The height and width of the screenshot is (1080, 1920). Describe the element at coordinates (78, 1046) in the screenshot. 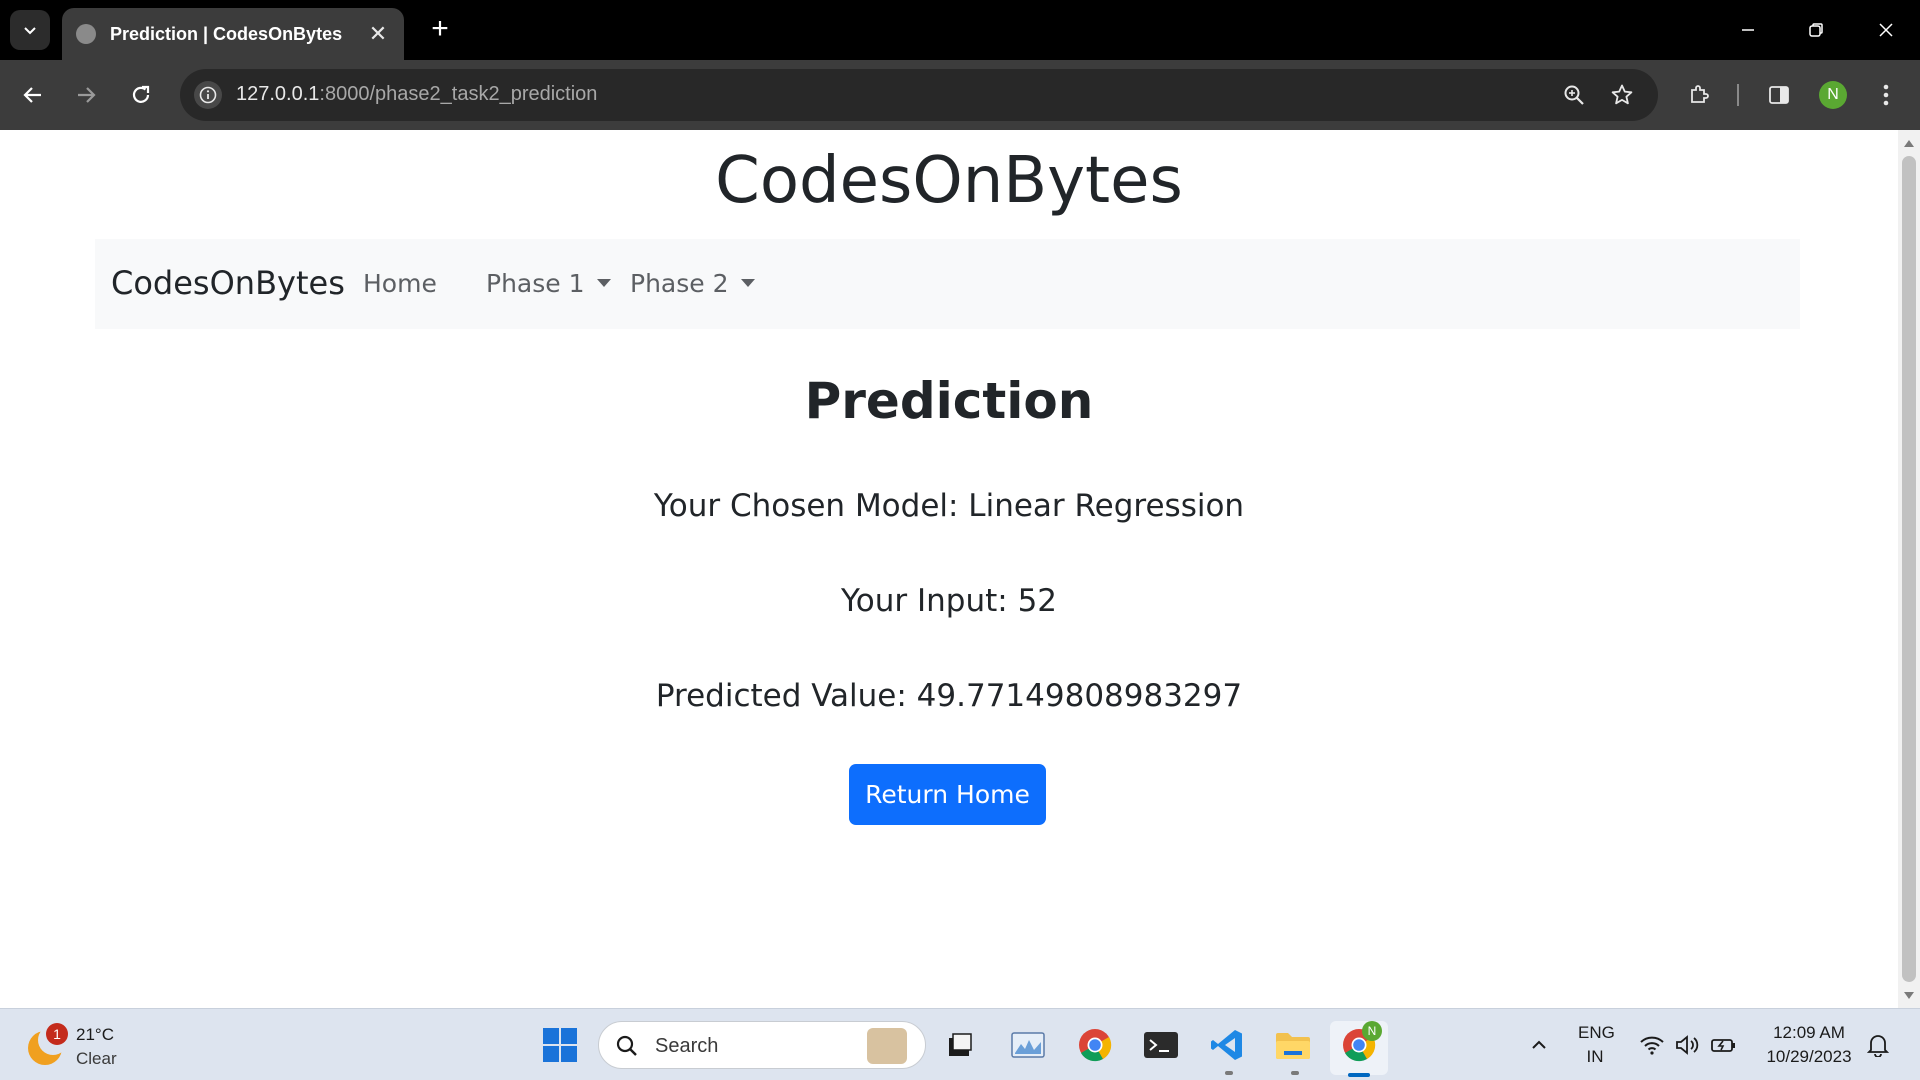

I see `weather-widget: 1 21°C Clear` at that location.